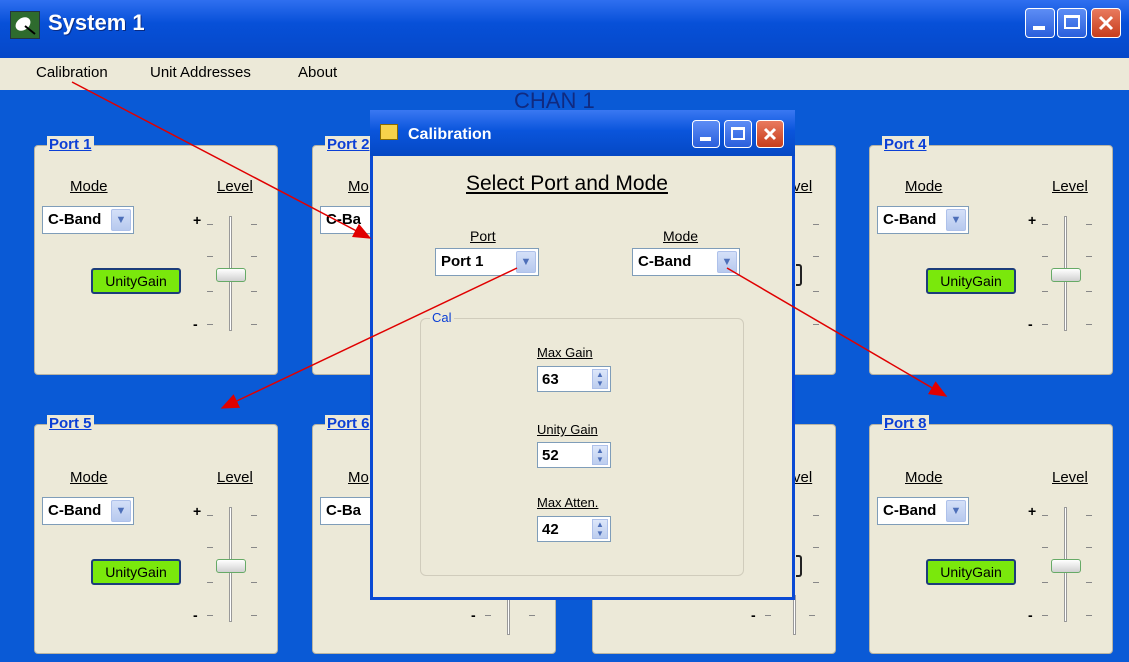  What do you see at coordinates (369, 338) in the screenshot?
I see `arrow-port-to-port5` at bounding box center [369, 338].